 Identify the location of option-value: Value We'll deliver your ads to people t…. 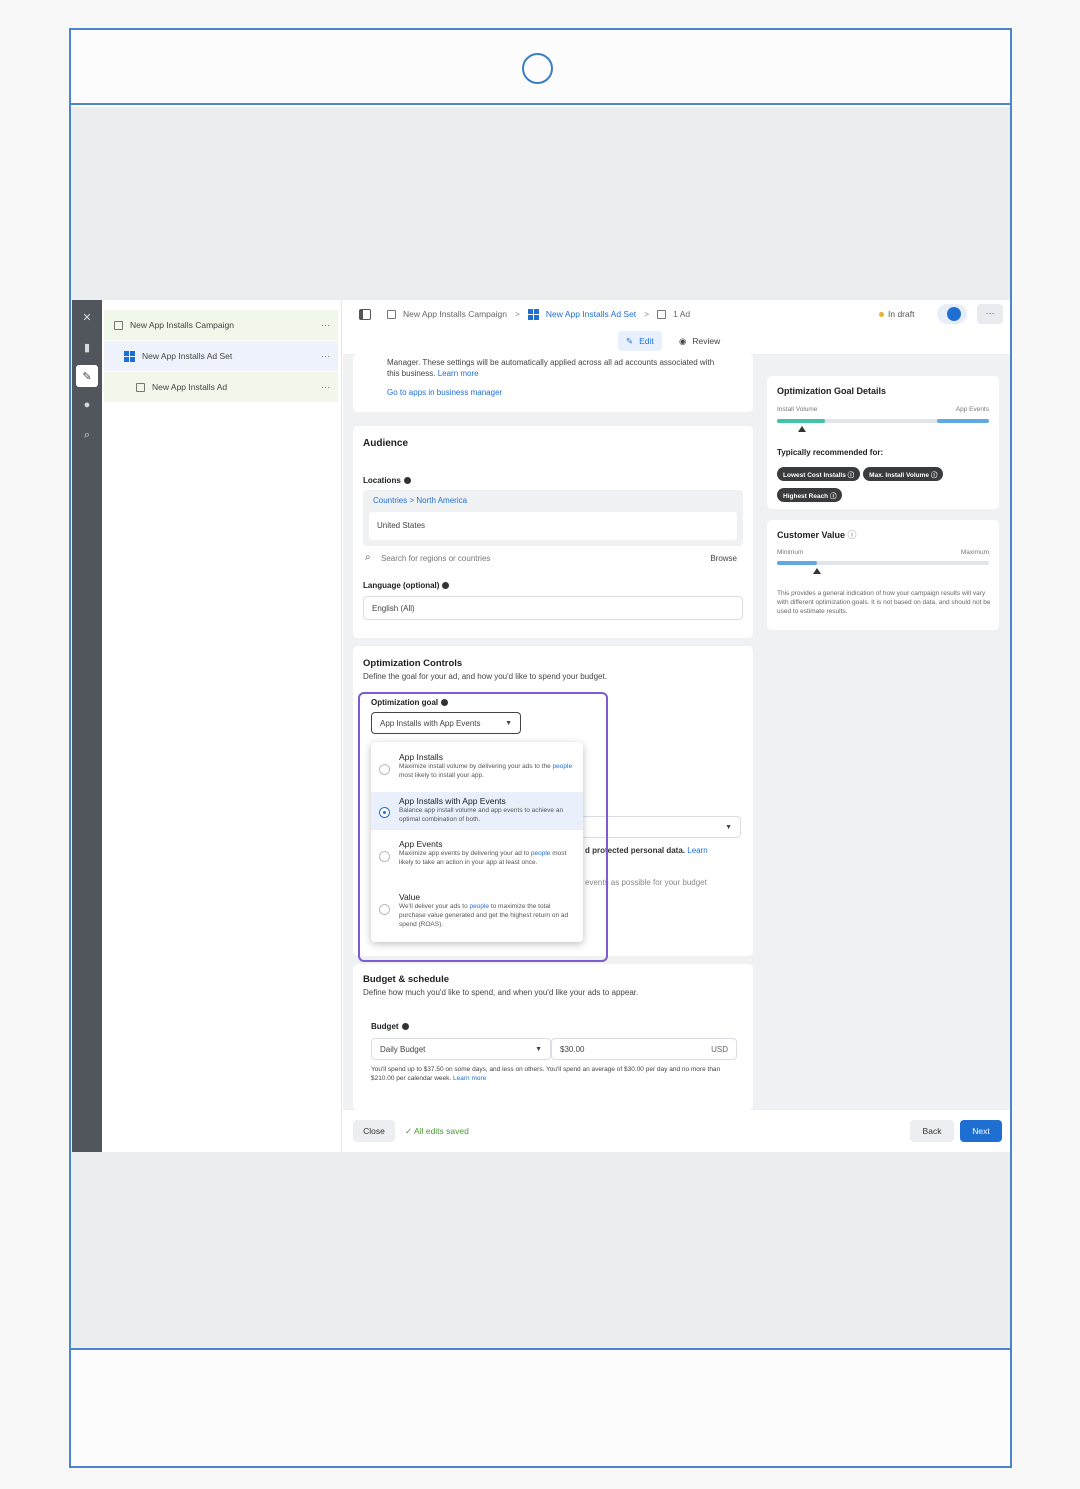
(477, 914).